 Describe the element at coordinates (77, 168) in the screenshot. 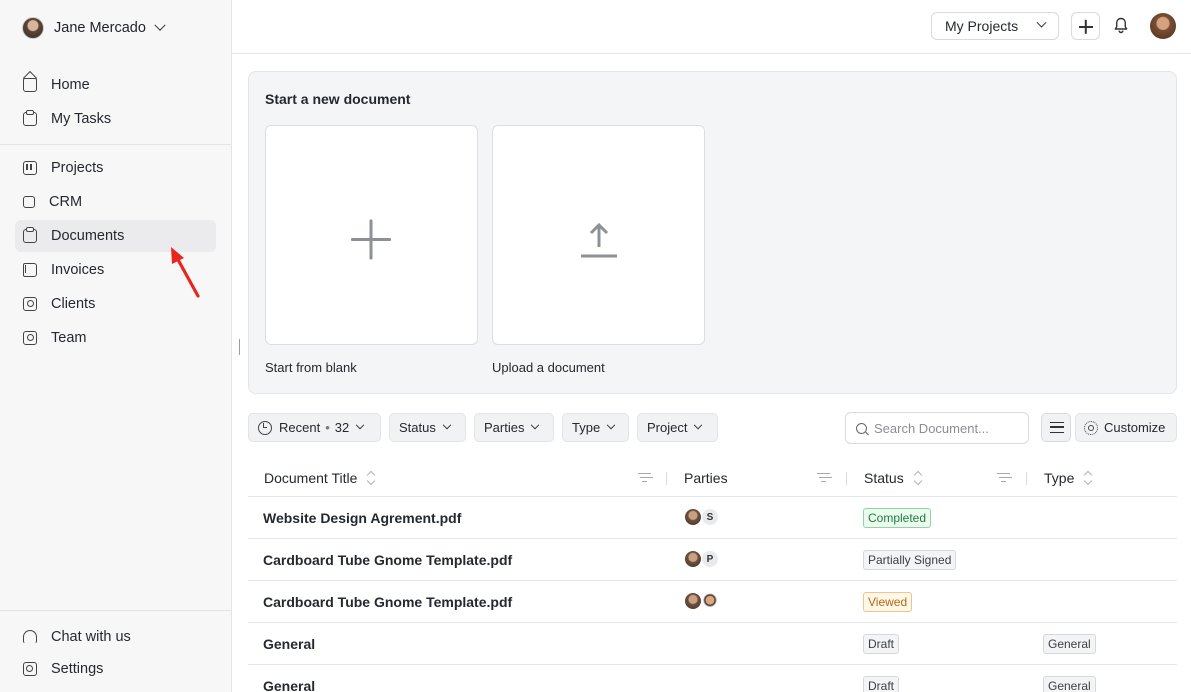

I see `nav-label: Projects` at that location.